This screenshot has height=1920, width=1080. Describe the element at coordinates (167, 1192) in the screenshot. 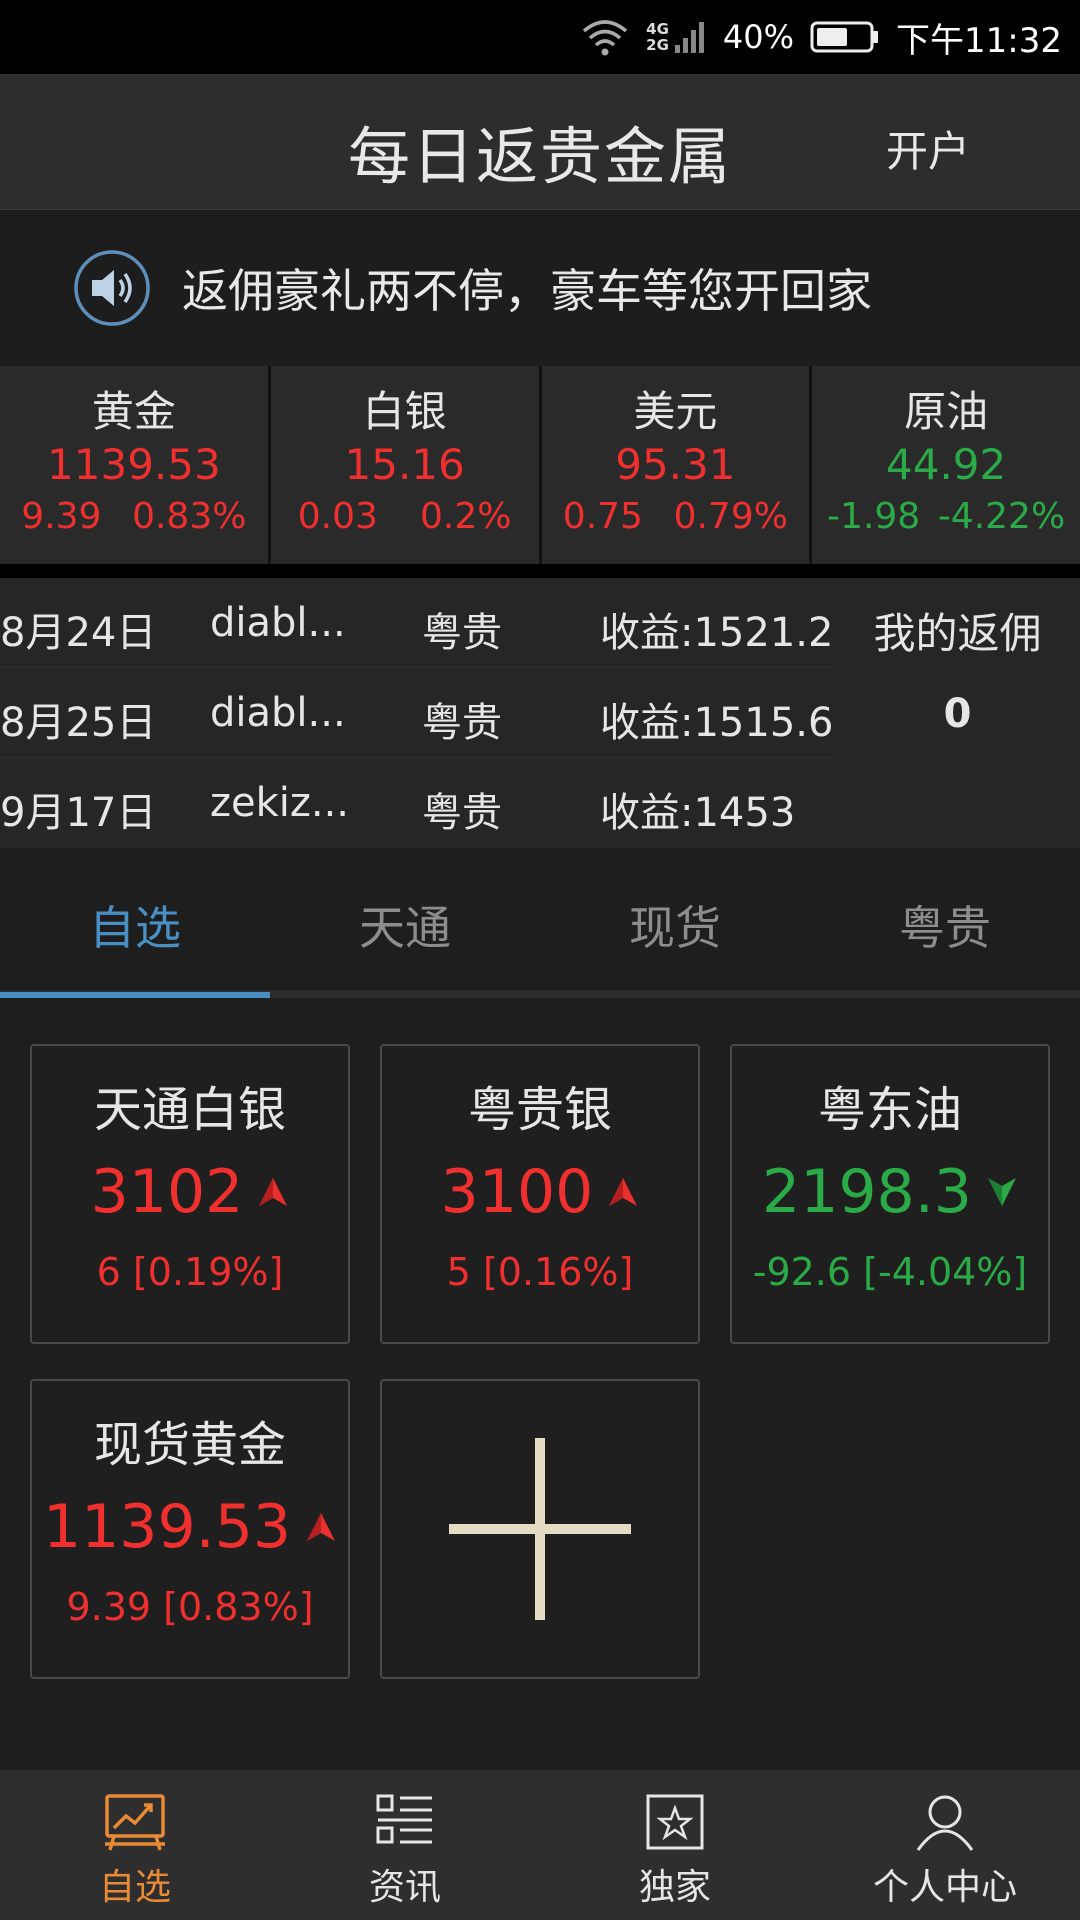

I see `card-price: 3102` at that location.